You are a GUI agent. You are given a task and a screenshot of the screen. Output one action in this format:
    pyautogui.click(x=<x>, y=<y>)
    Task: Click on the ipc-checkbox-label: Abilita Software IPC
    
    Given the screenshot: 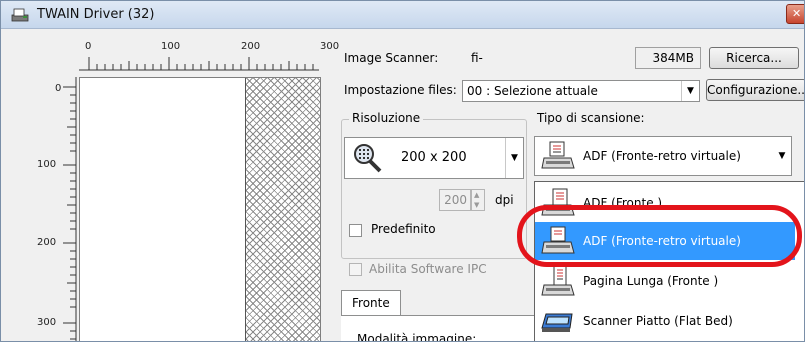 What is the action you would take?
    pyautogui.click(x=428, y=269)
    